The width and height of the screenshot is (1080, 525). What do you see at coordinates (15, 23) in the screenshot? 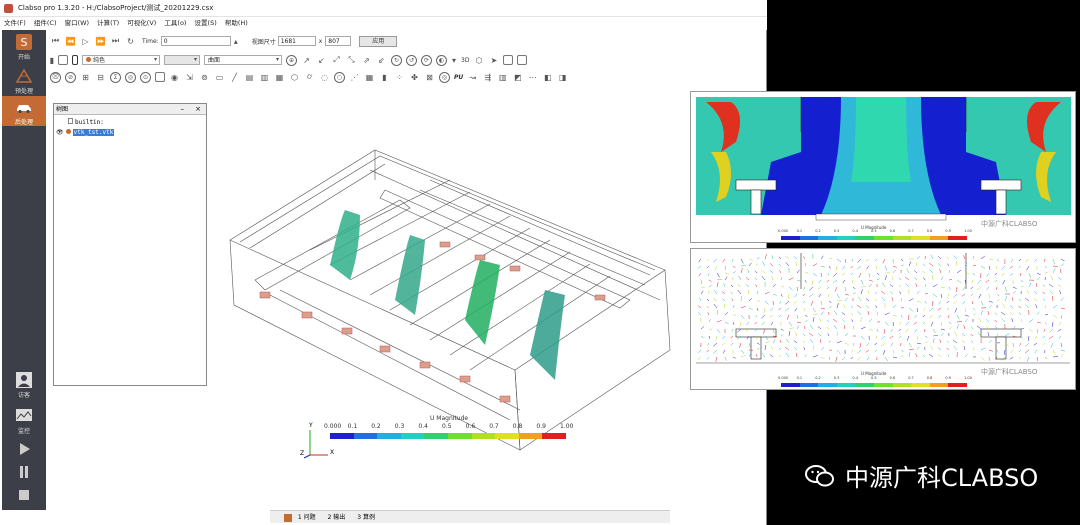
I see `menu-file: 文件(F)` at bounding box center [15, 23].